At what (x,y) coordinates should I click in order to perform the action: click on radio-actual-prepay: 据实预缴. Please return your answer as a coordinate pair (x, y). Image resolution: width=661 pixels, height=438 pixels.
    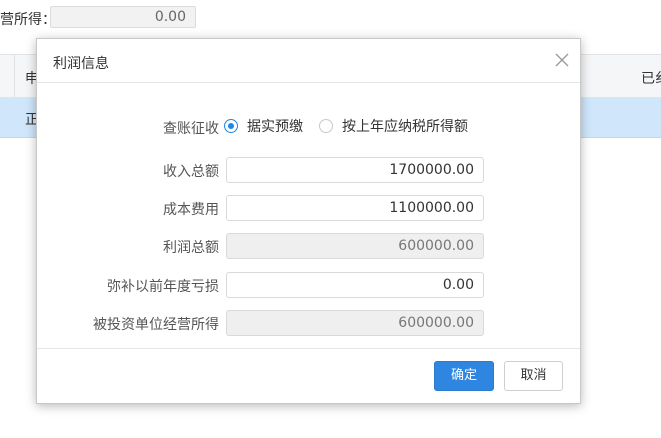
    Looking at the image, I should click on (263, 126).